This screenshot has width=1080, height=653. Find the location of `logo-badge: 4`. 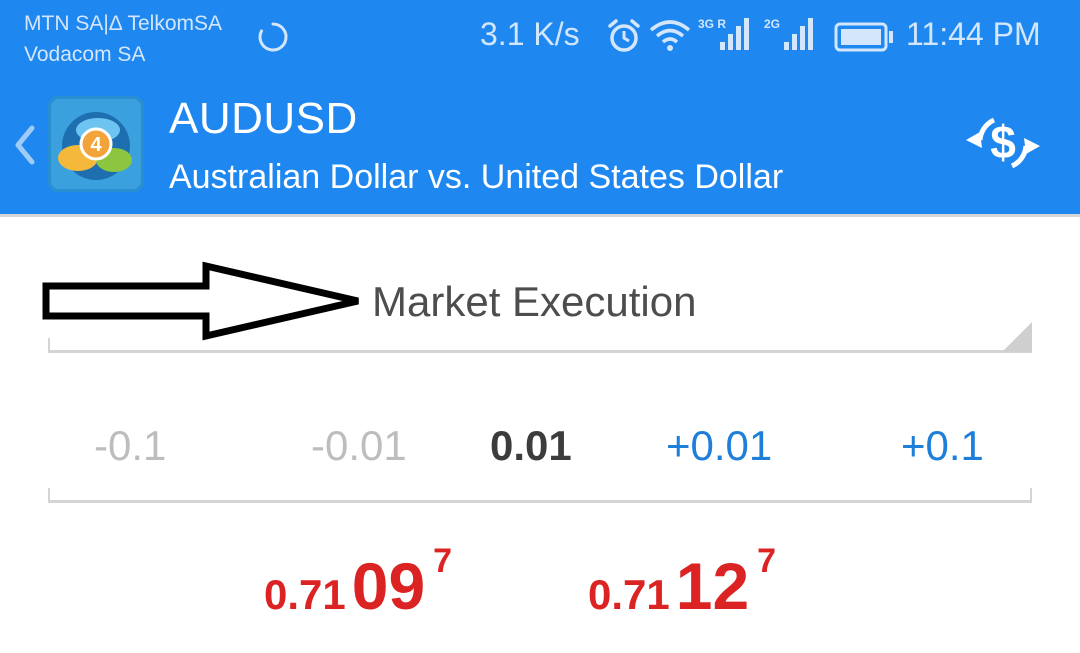

logo-badge: 4 is located at coordinates (96, 145).